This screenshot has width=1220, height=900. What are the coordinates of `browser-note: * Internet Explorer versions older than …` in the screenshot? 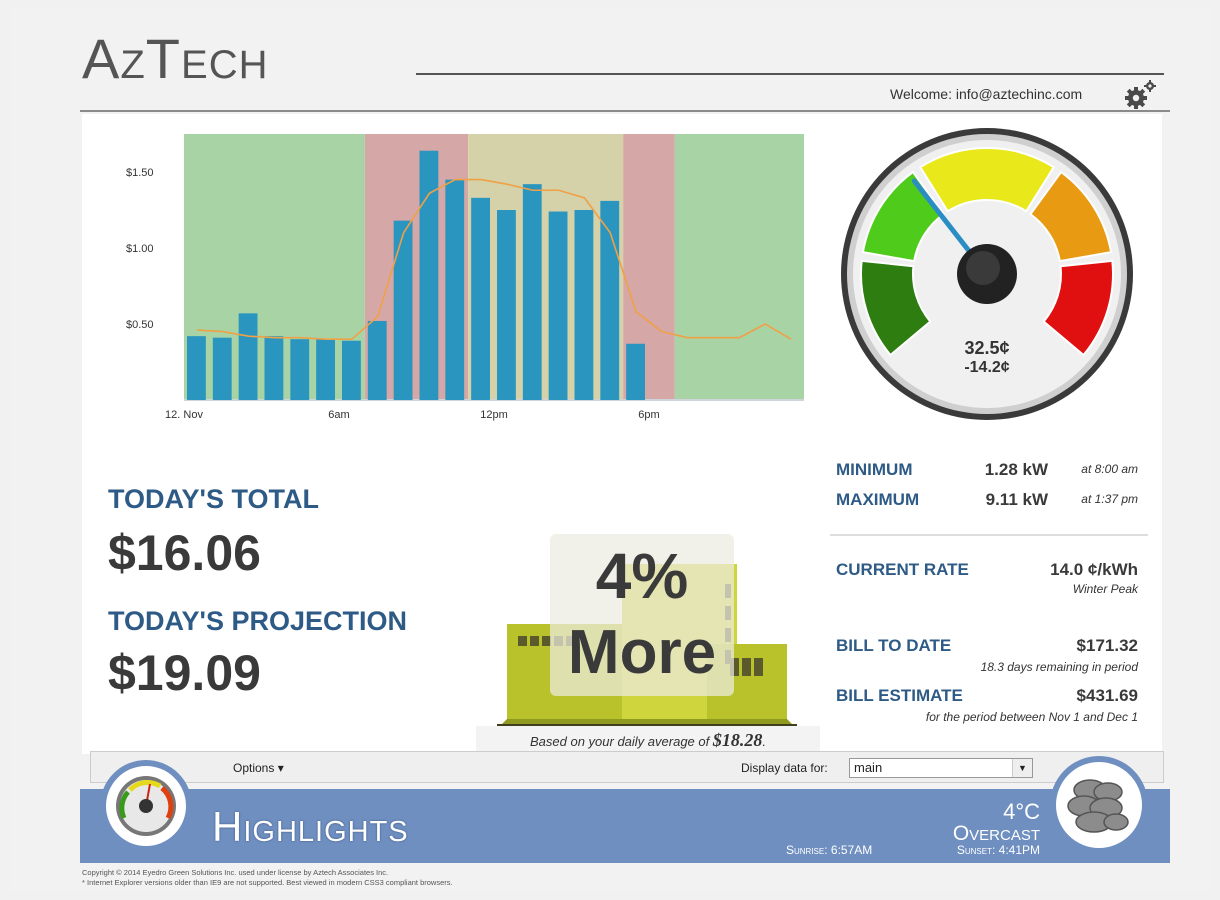 It's located at (267, 882).